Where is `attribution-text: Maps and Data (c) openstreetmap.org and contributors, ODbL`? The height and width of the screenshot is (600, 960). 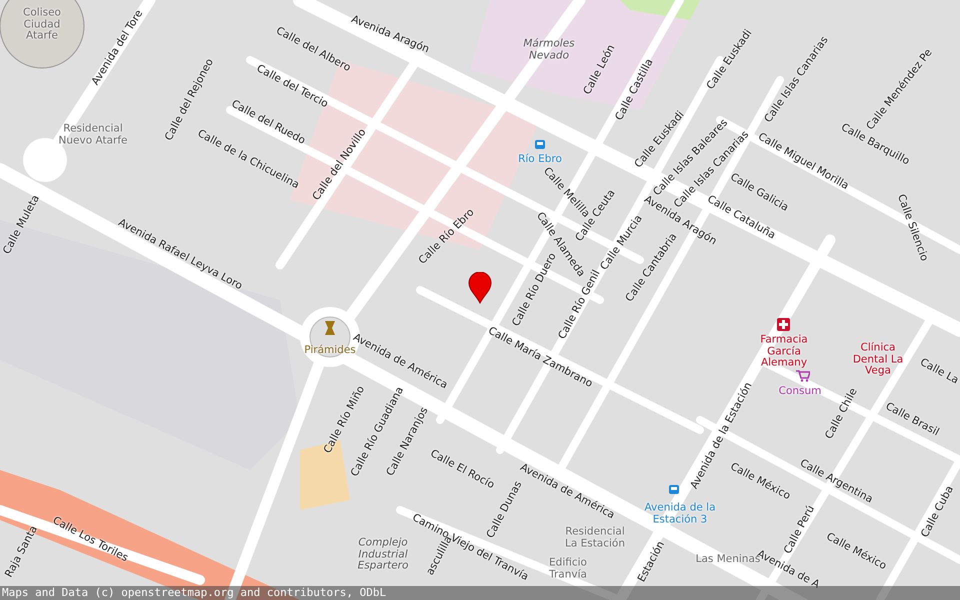
attribution-text: Maps and Data (c) openstreetmap.org and contributors, ODbL is located at coordinates (480, 593).